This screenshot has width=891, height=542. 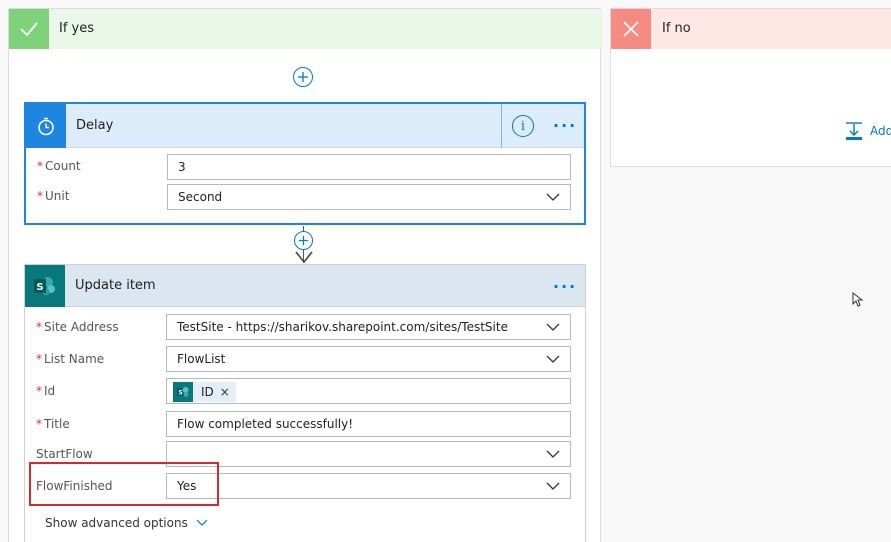 I want to click on start-flow-label: StartFlow, so click(x=64, y=454).